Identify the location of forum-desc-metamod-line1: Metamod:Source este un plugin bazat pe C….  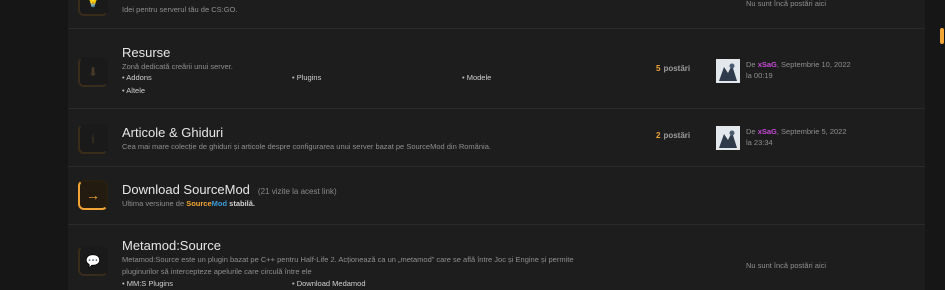
(348, 259).